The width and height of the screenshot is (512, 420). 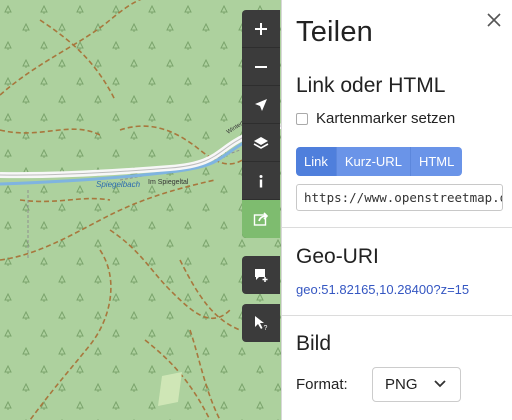 I want to click on share-icon, so click(x=261, y=219).